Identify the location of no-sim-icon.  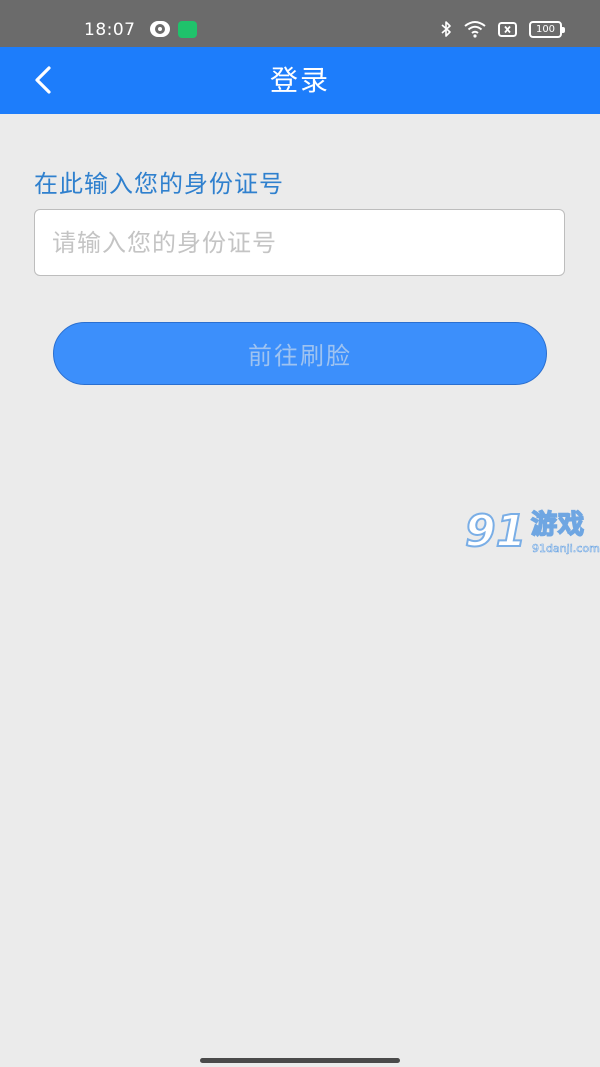
(507, 29).